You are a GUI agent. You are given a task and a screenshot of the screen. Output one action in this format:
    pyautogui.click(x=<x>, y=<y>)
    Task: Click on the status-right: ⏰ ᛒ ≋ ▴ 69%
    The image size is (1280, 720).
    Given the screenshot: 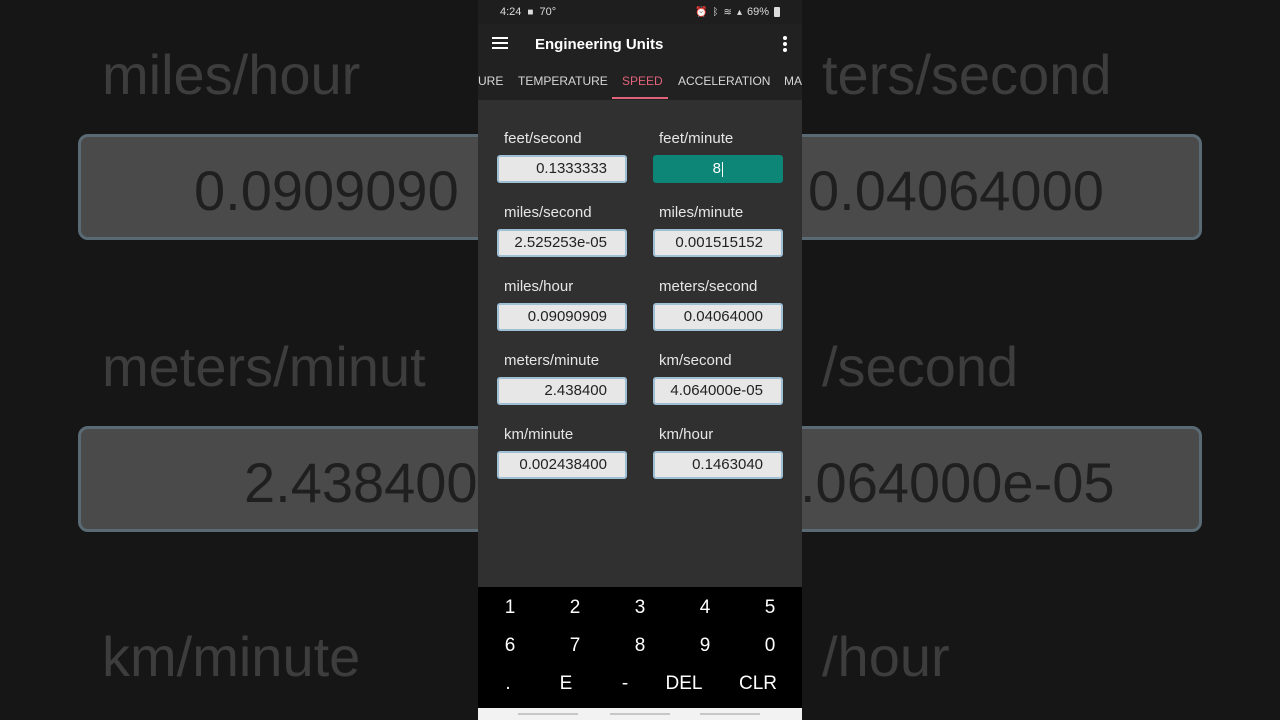 What is the action you would take?
    pyautogui.click(x=737, y=12)
    